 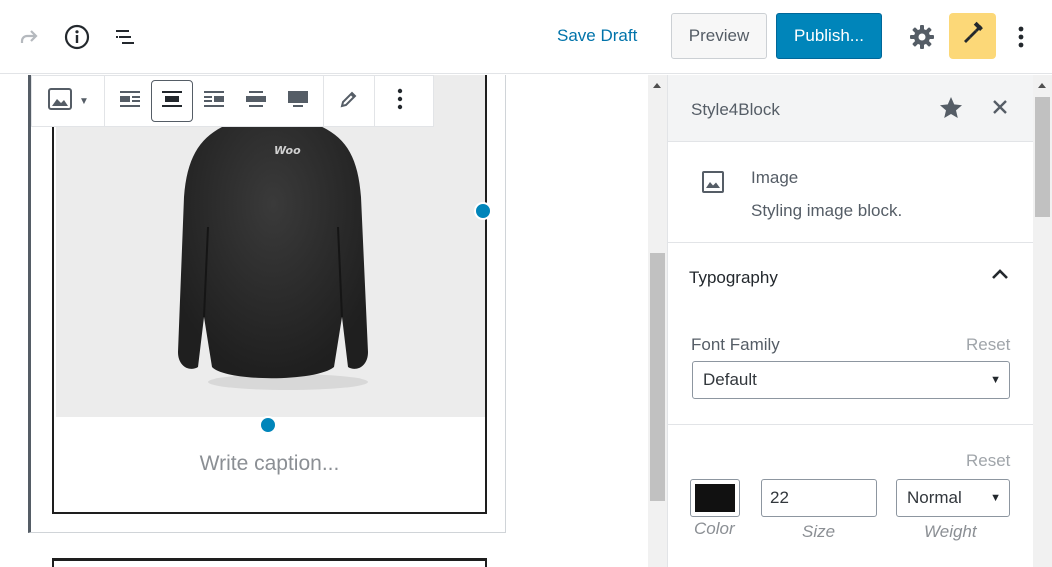 I want to click on color-swatch-fill, so click(x=715, y=498).